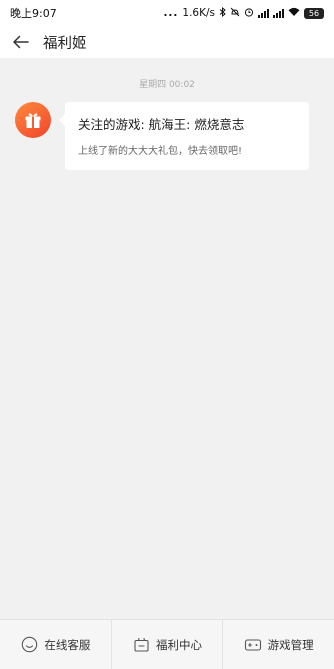 Image resolution: width=334 pixels, height=669 pixels. I want to click on tab-label: 在线客服, so click(67, 644).